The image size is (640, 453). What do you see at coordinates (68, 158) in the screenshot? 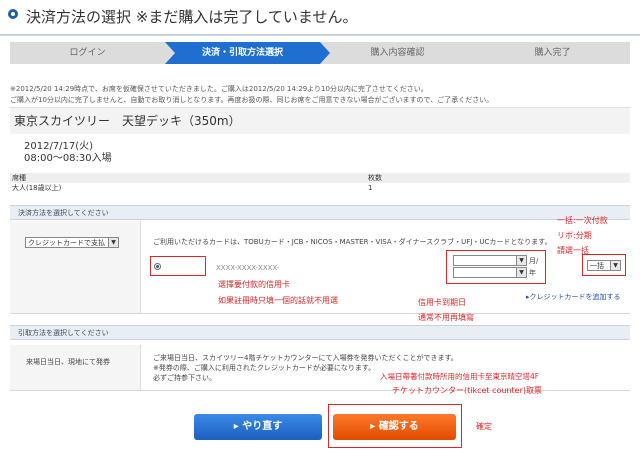
I see `event-time: 08:00〜08:30入場` at bounding box center [68, 158].